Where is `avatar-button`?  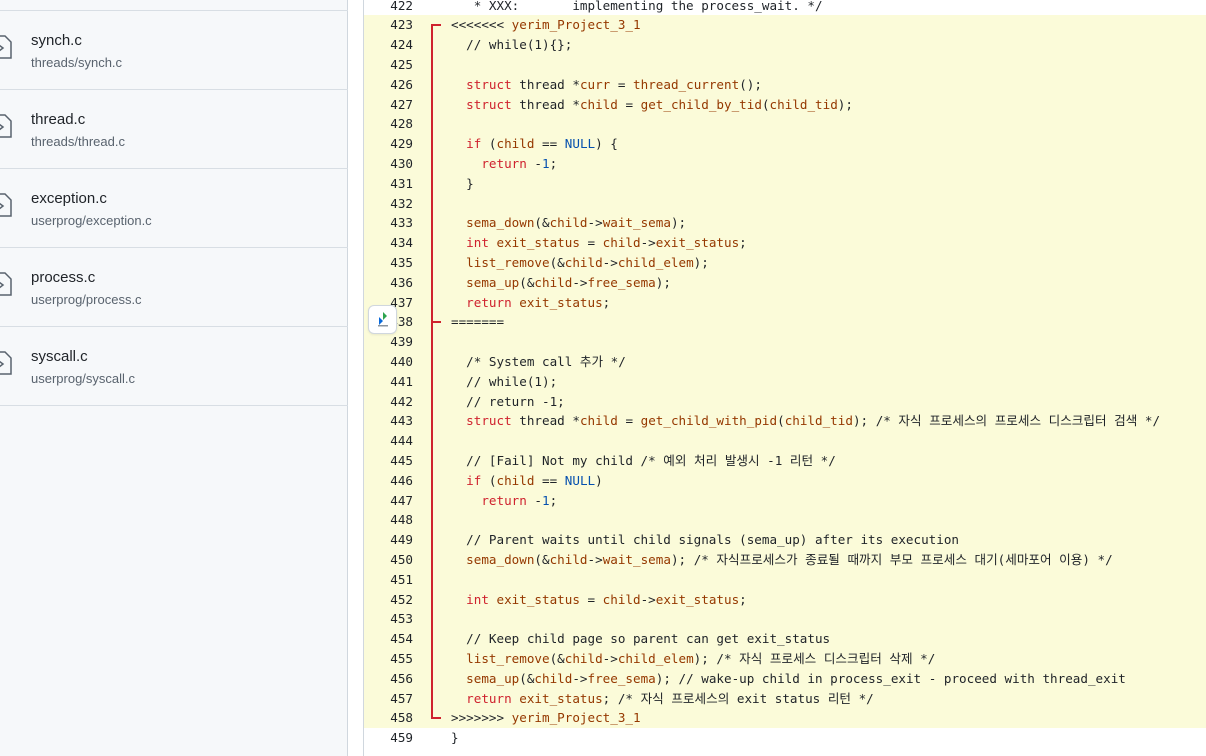
avatar-button is located at coordinates (382, 319).